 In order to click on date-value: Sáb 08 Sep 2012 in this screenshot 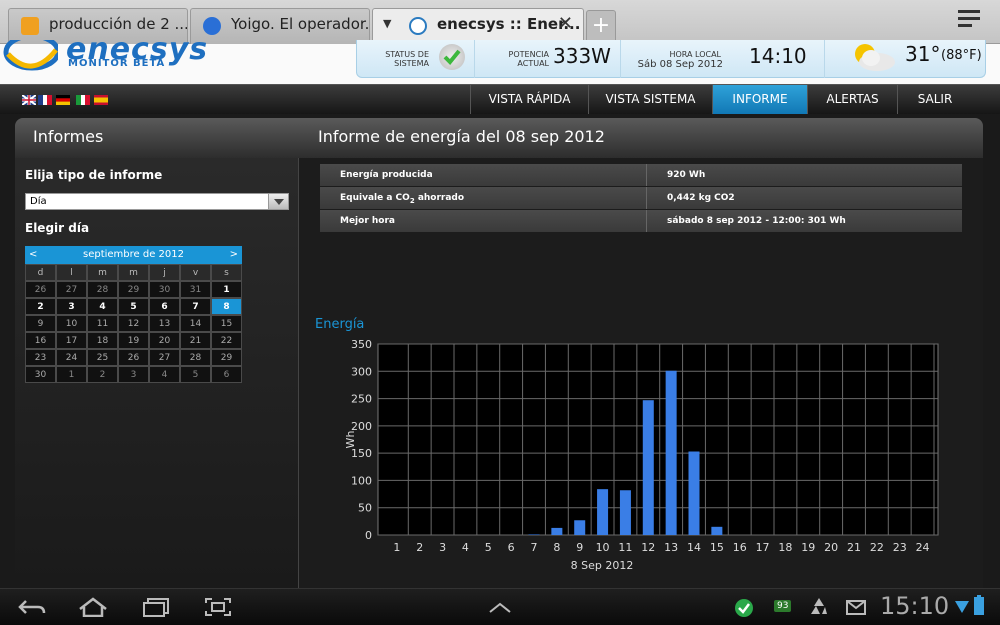, I will do `click(680, 64)`.